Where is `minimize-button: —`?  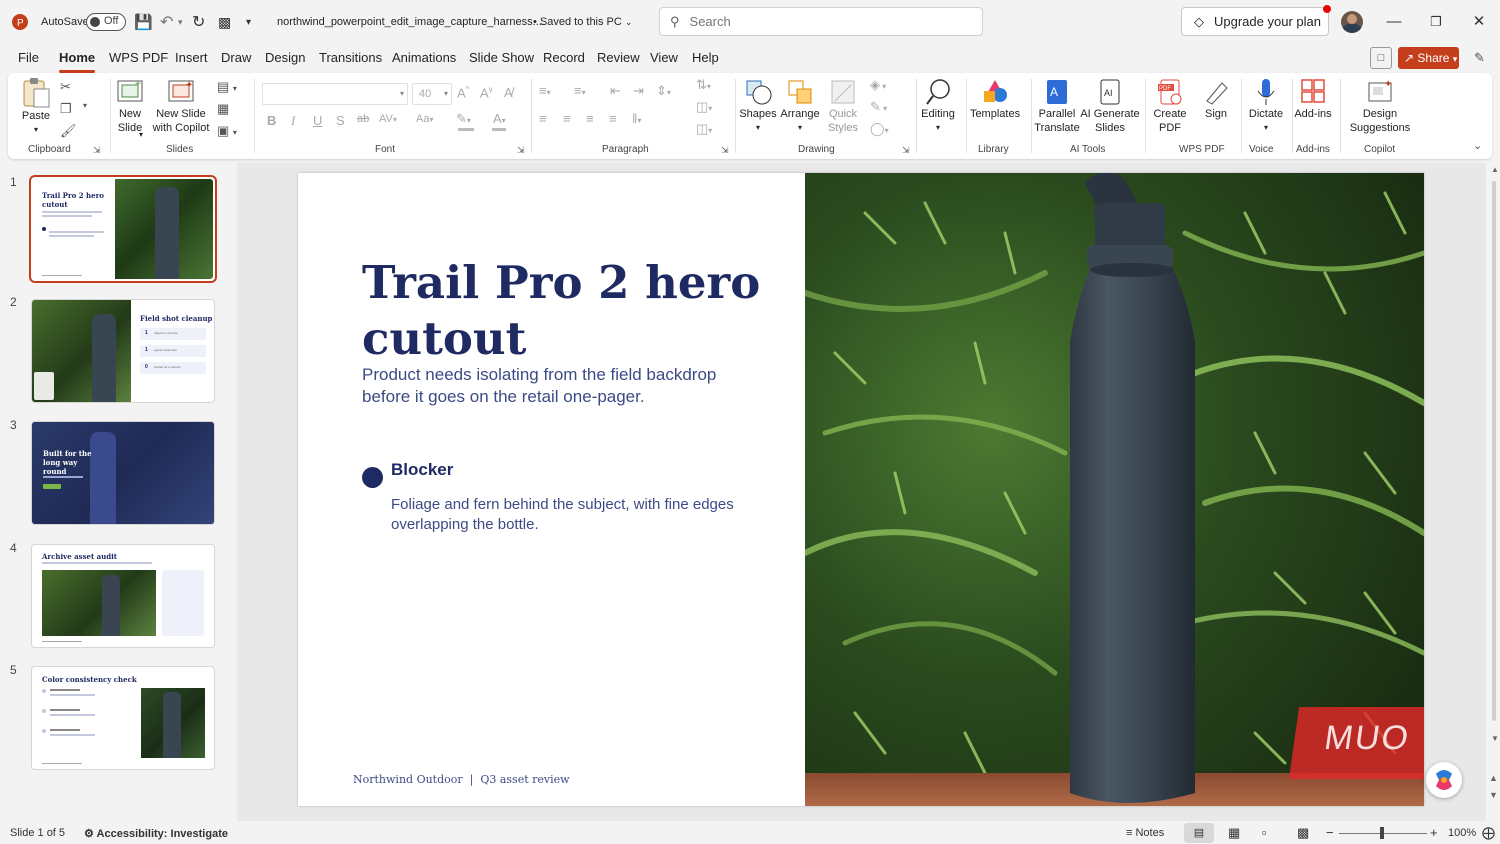
minimize-button: — is located at coordinates (1394, 22).